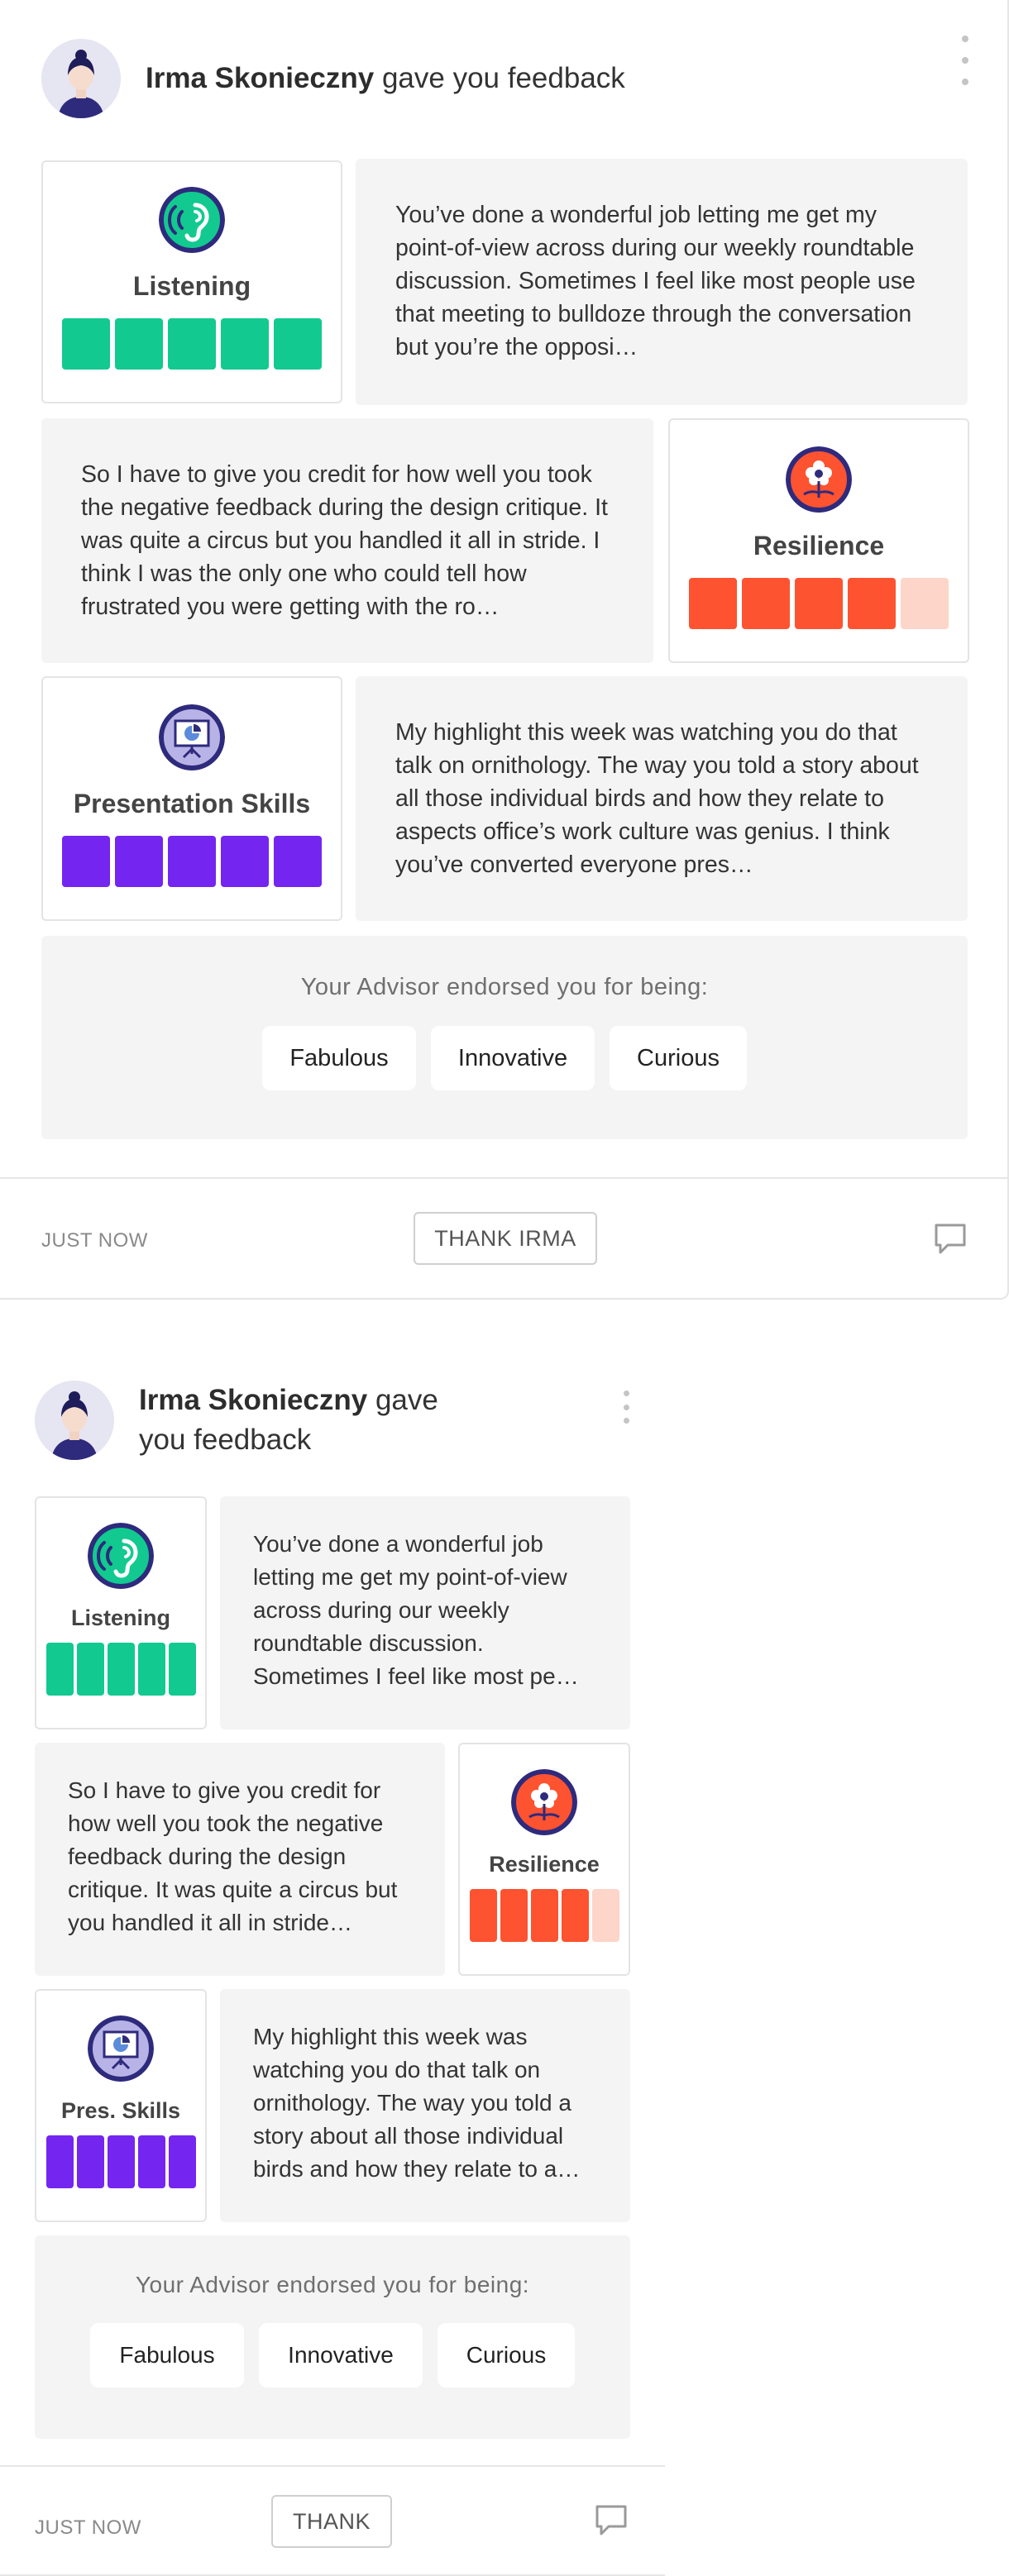 The height and width of the screenshot is (2576, 1009). What do you see at coordinates (192, 803) in the screenshot?
I see `skill-label: Presentation Skills` at bounding box center [192, 803].